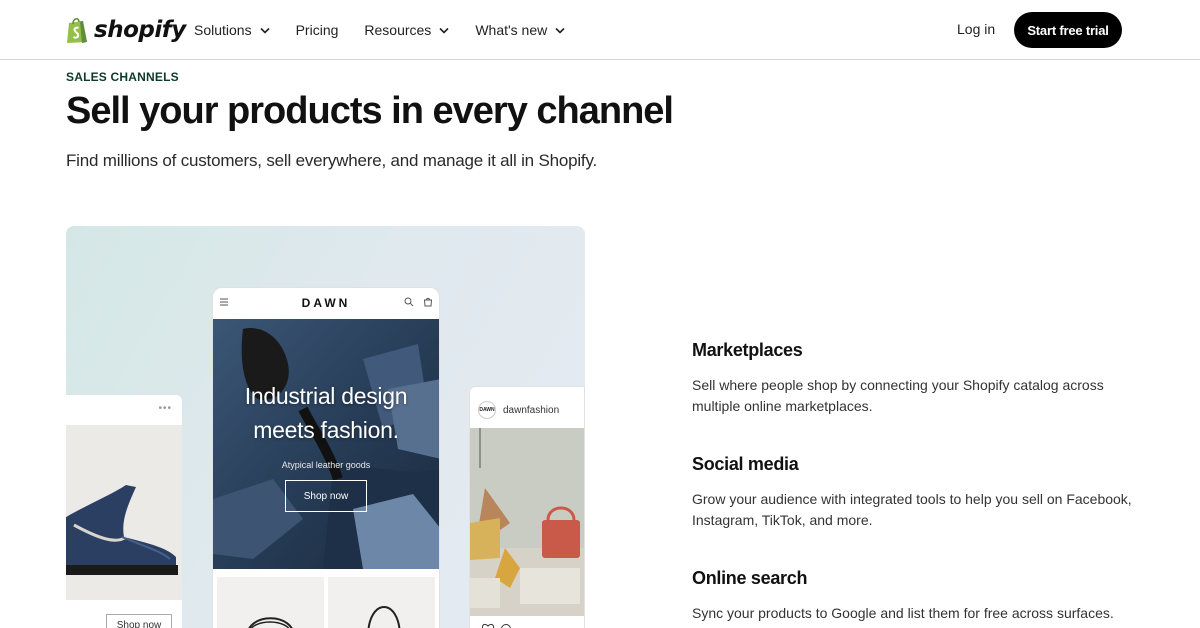 This screenshot has height=628, width=1200. I want to click on cart-icon, so click(428, 302).